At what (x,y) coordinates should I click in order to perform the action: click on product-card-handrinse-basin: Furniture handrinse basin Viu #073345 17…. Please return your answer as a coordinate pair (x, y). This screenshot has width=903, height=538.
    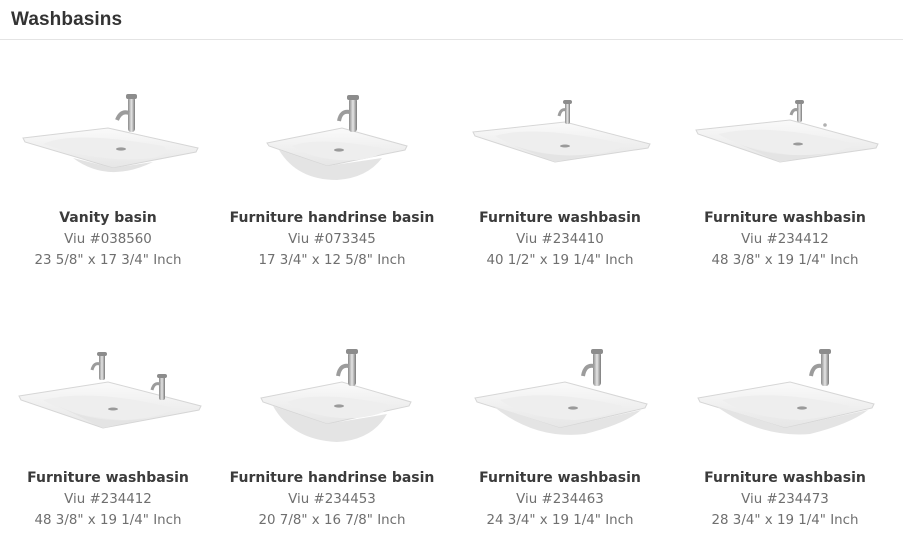
    Looking at the image, I should click on (332, 179).